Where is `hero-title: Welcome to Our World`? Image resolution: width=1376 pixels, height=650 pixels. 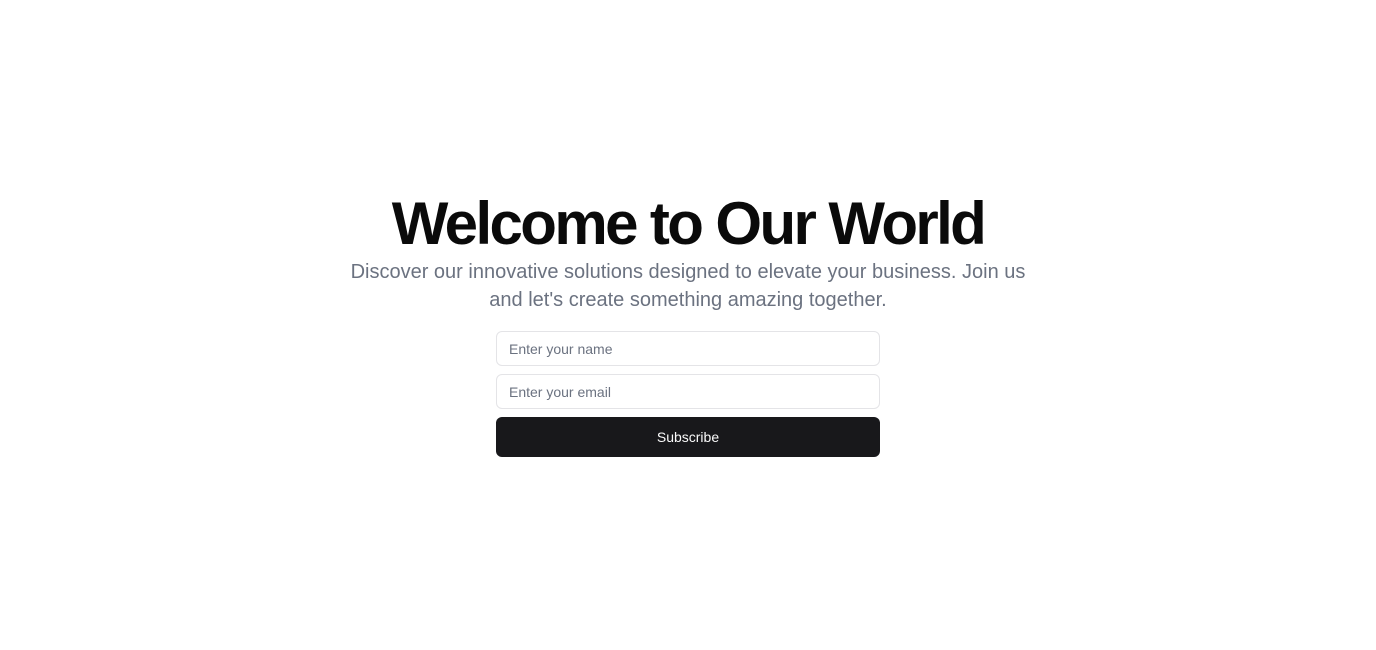 hero-title: Welcome to Our World is located at coordinates (689, 223).